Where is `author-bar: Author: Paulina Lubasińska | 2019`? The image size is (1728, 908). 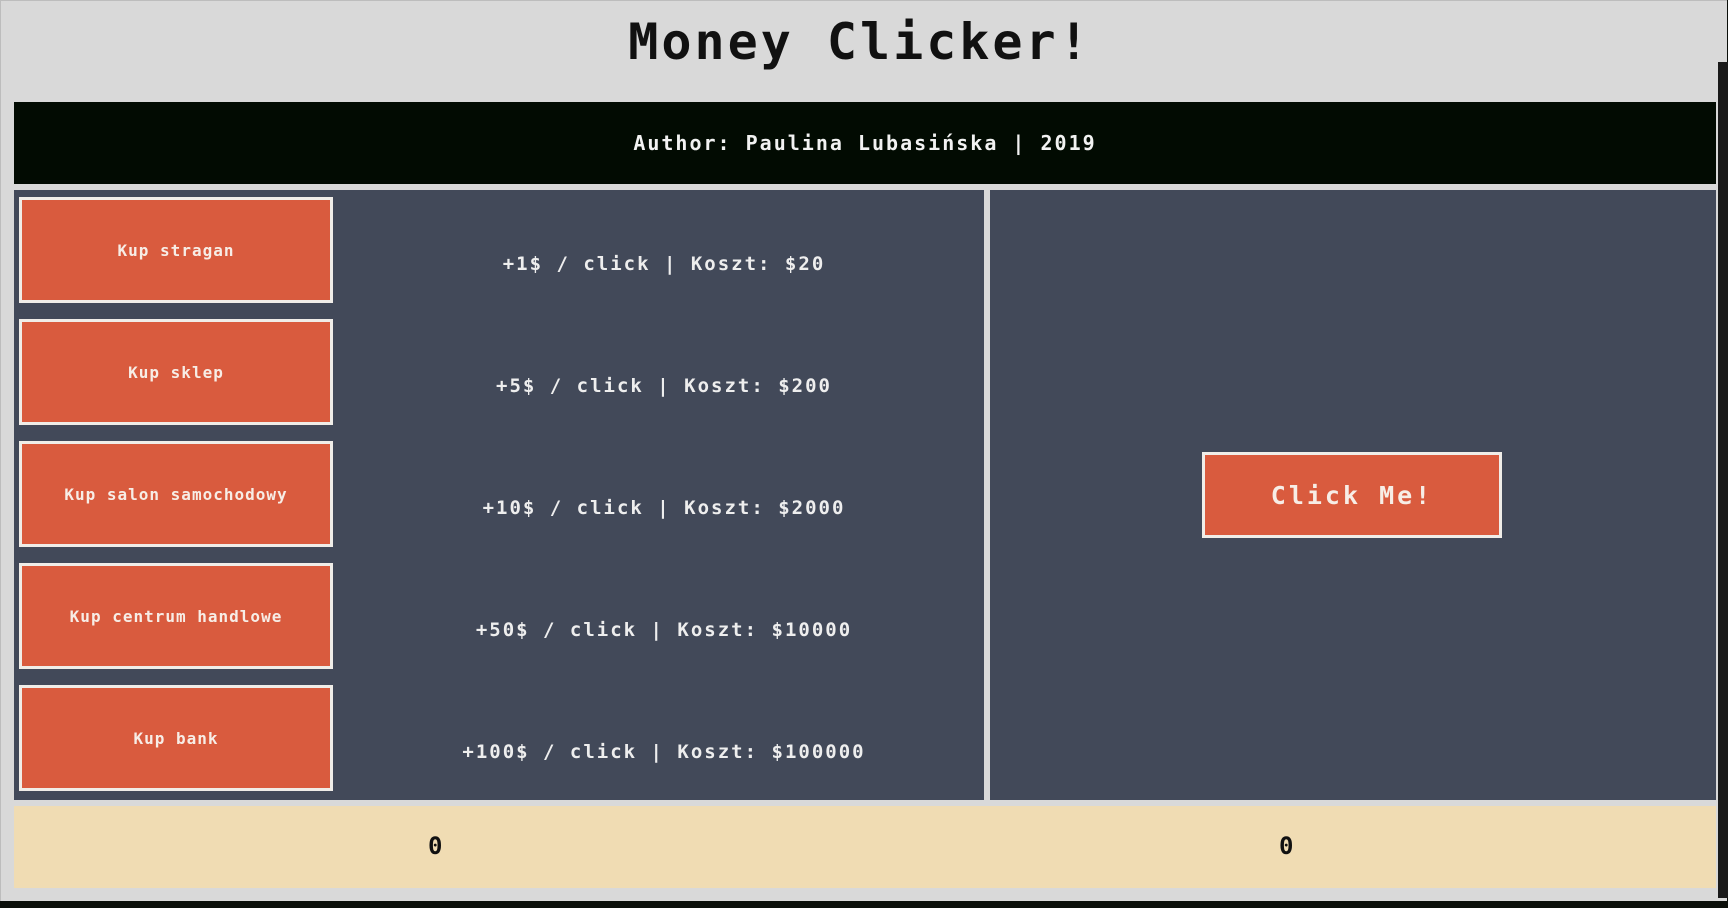 author-bar: Author: Paulina Lubasińska | 2019 is located at coordinates (865, 143).